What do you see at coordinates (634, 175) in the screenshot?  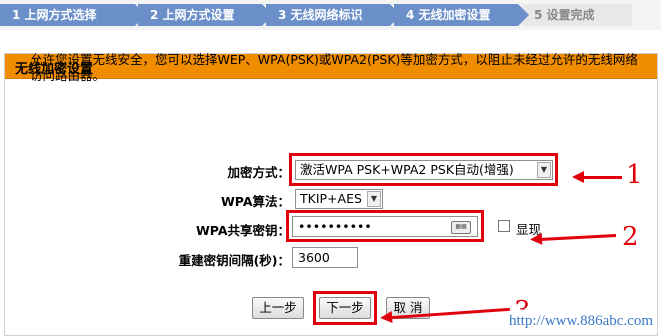 I see `marker-1: 1` at bounding box center [634, 175].